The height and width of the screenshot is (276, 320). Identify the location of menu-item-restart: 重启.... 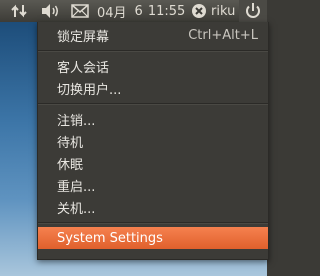
(153, 185).